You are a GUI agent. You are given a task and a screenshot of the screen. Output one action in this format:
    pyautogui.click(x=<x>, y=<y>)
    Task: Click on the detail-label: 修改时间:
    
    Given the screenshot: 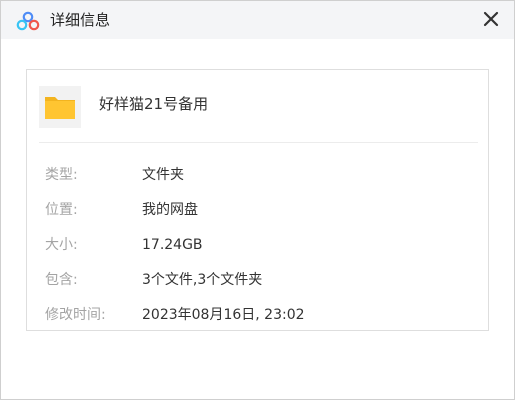 What is the action you would take?
    pyautogui.click(x=75, y=315)
    